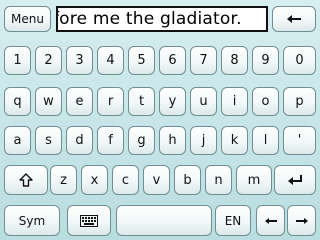  What do you see at coordinates (187, 180) in the screenshot?
I see `key-b: b` at bounding box center [187, 180].